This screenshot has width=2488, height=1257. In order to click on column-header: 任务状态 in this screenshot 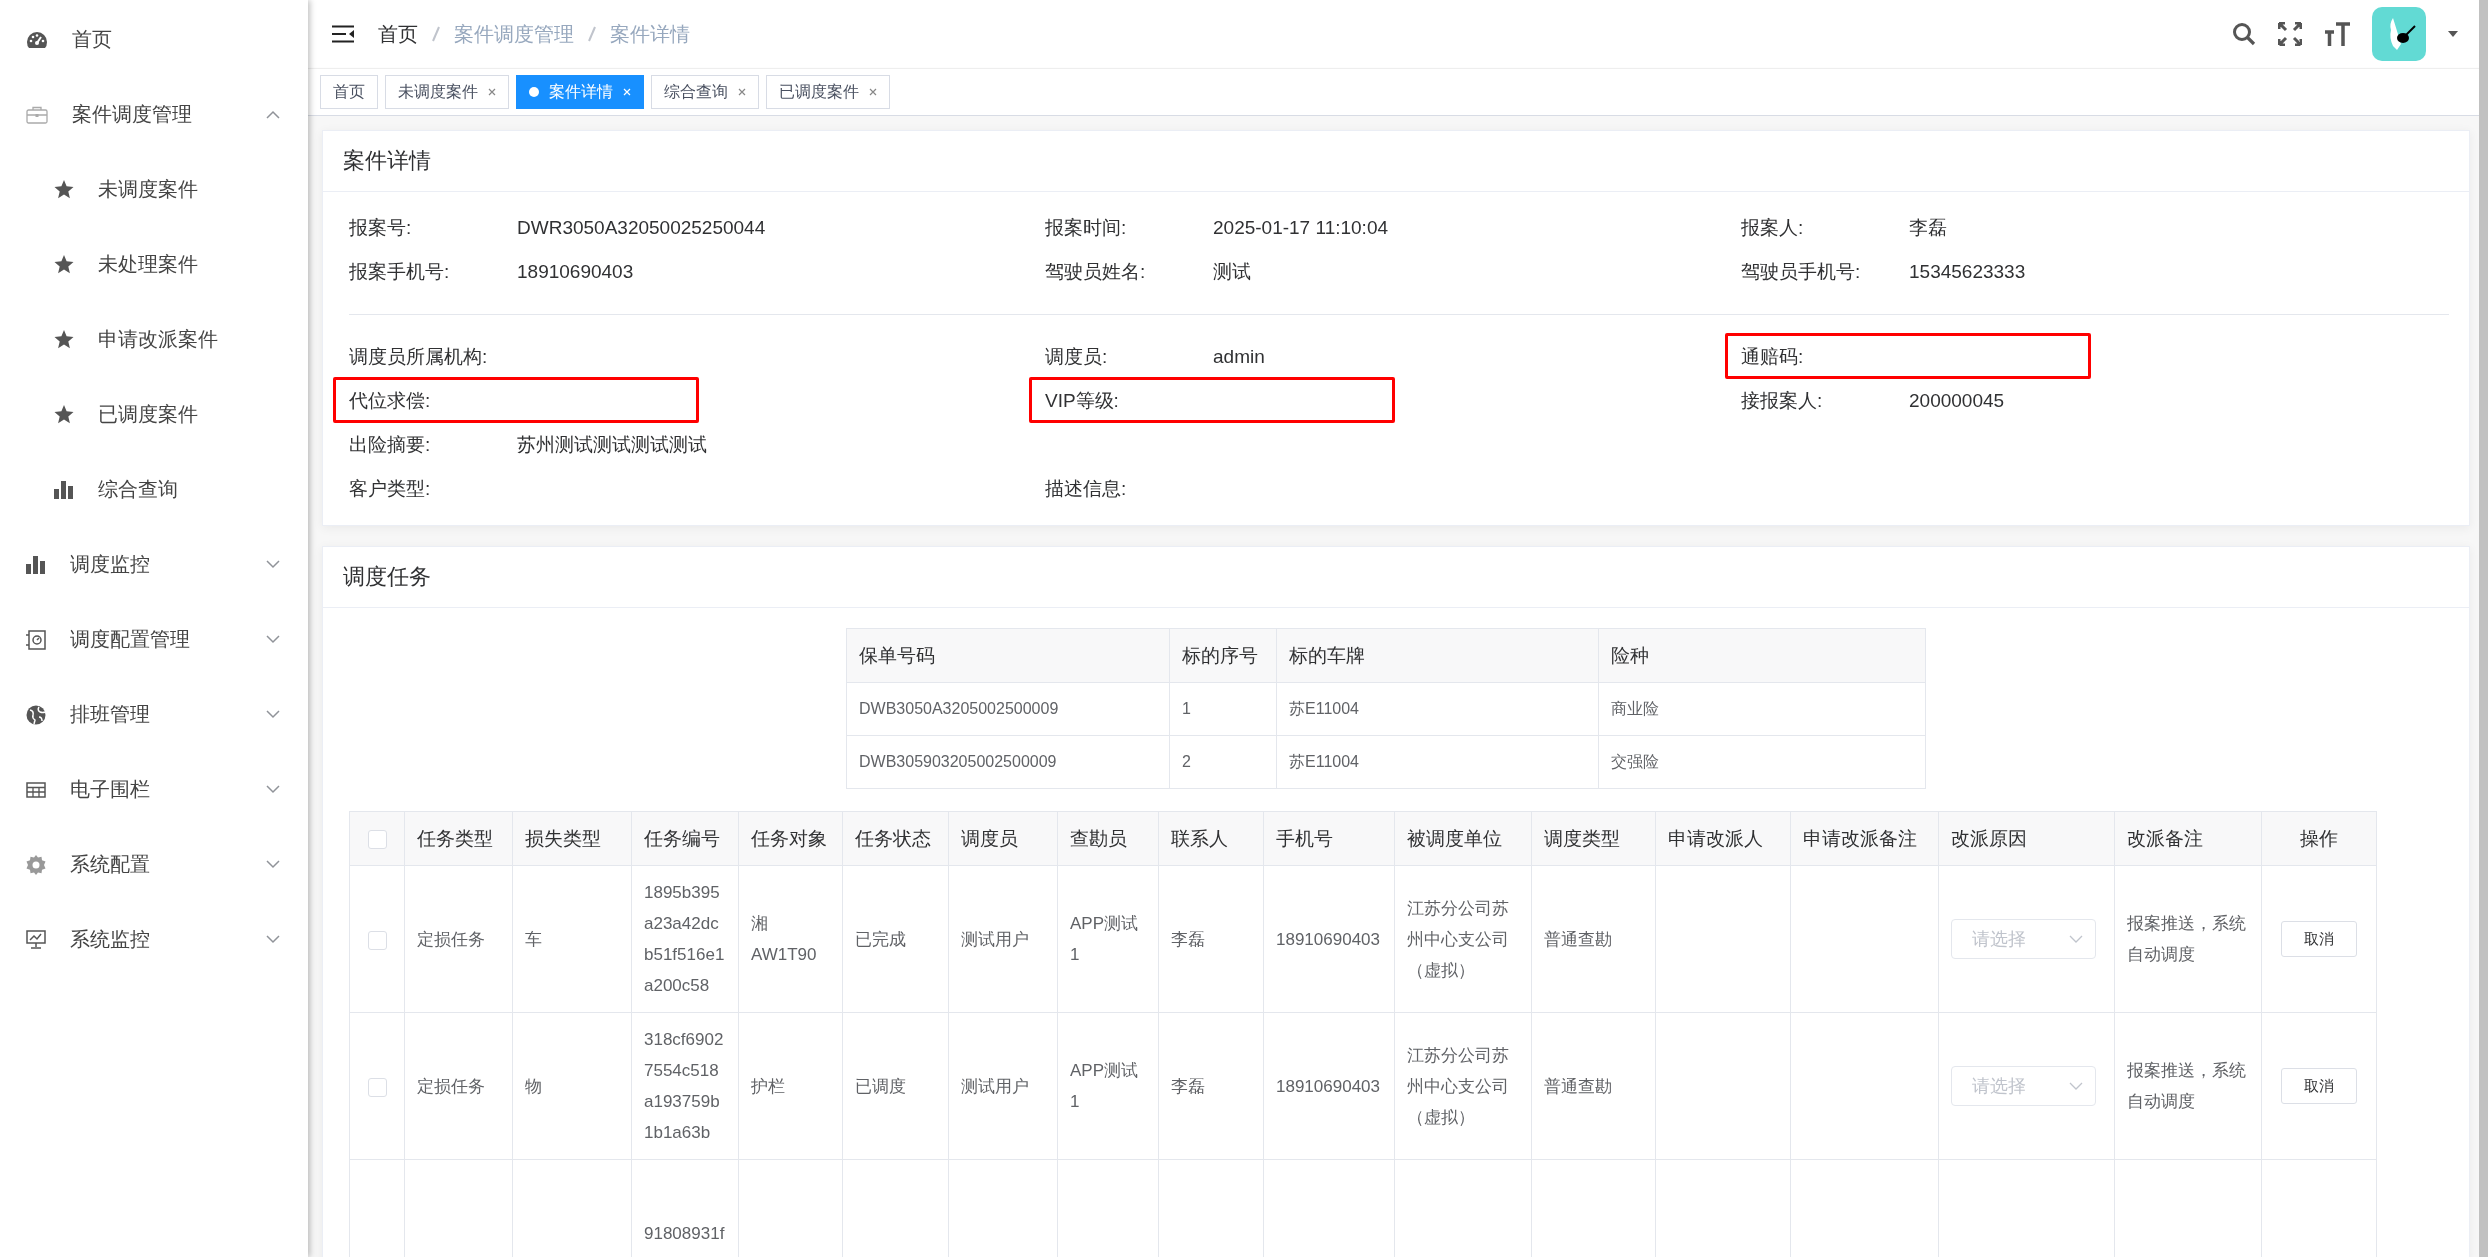, I will do `click(895, 838)`.